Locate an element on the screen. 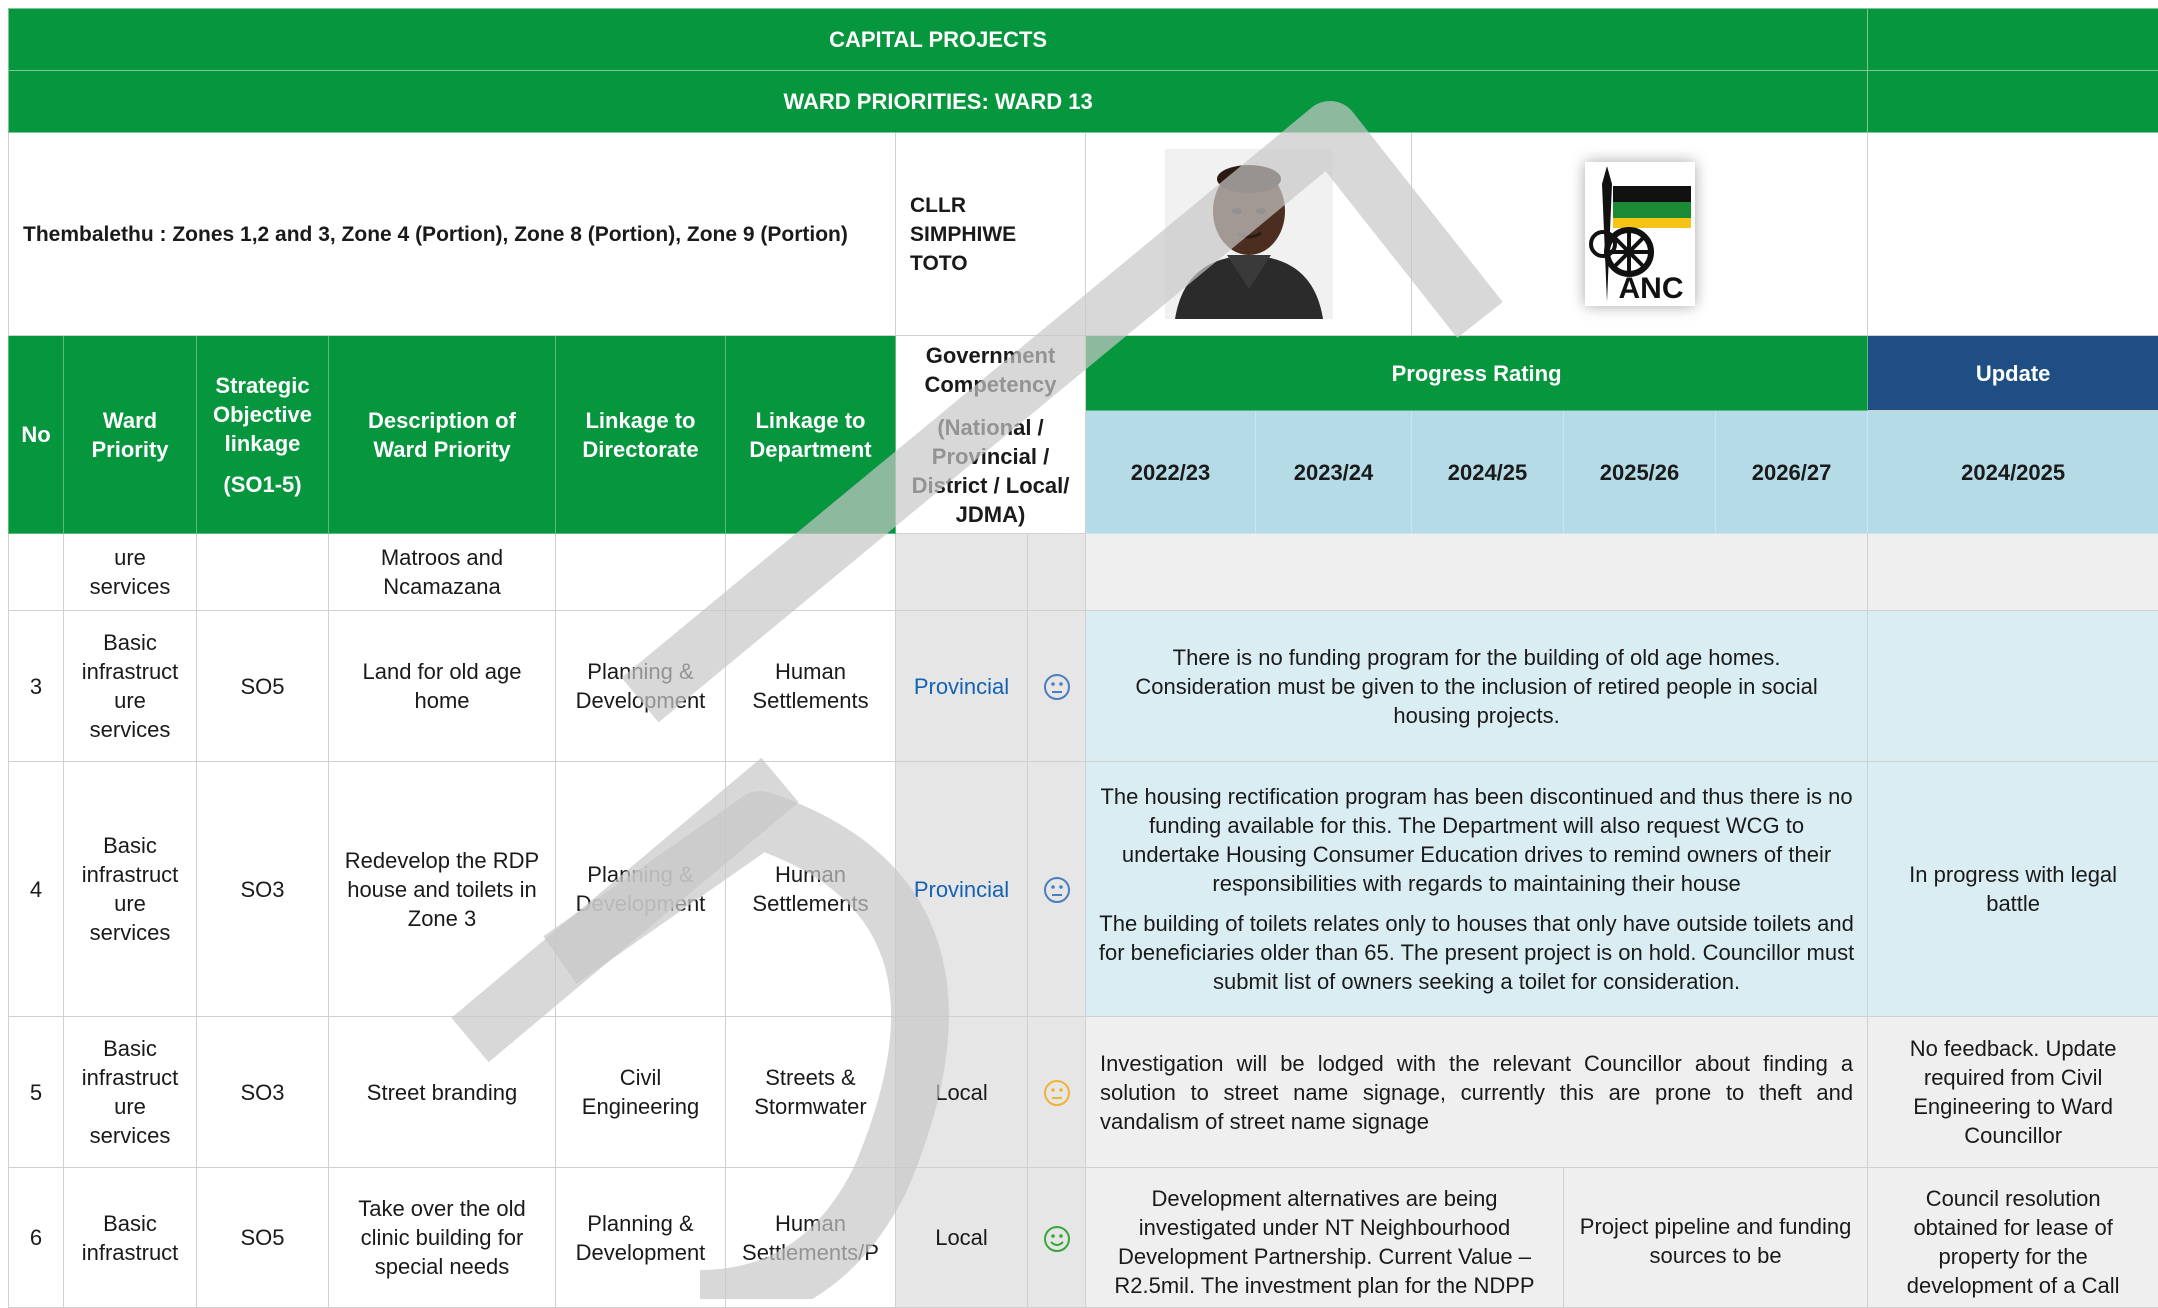 This screenshot has height=1308, width=2158. anc-party-logo: ANC is located at coordinates (1640, 234).